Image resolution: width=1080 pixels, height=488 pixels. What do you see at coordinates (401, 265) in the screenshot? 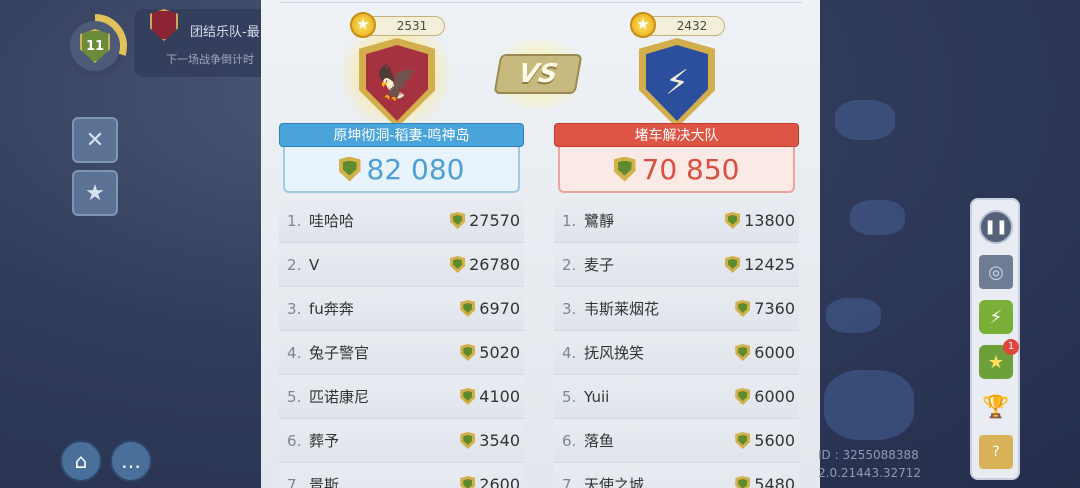
I see `list-item: 2. V 26780` at bounding box center [401, 265].